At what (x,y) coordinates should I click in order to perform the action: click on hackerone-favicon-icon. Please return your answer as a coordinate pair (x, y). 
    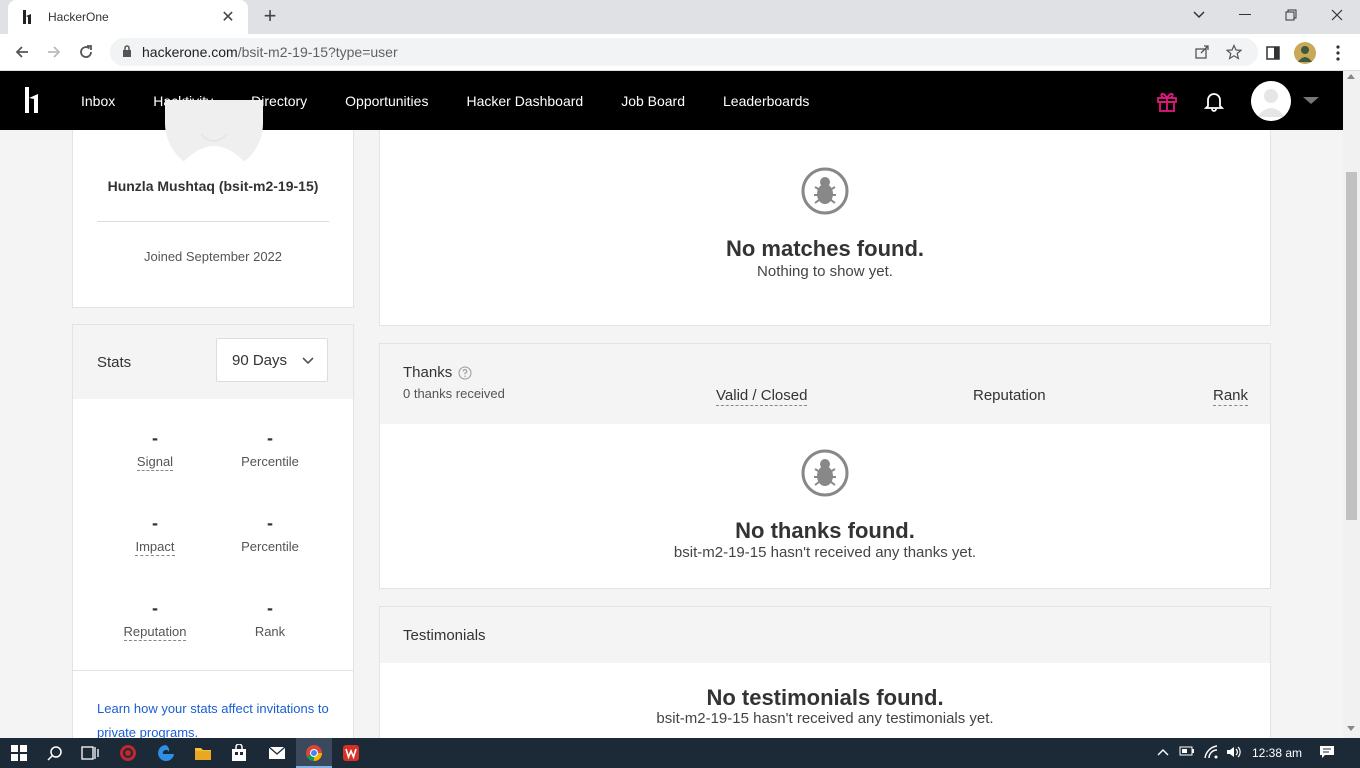
    Looking at the image, I should click on (28, 17).